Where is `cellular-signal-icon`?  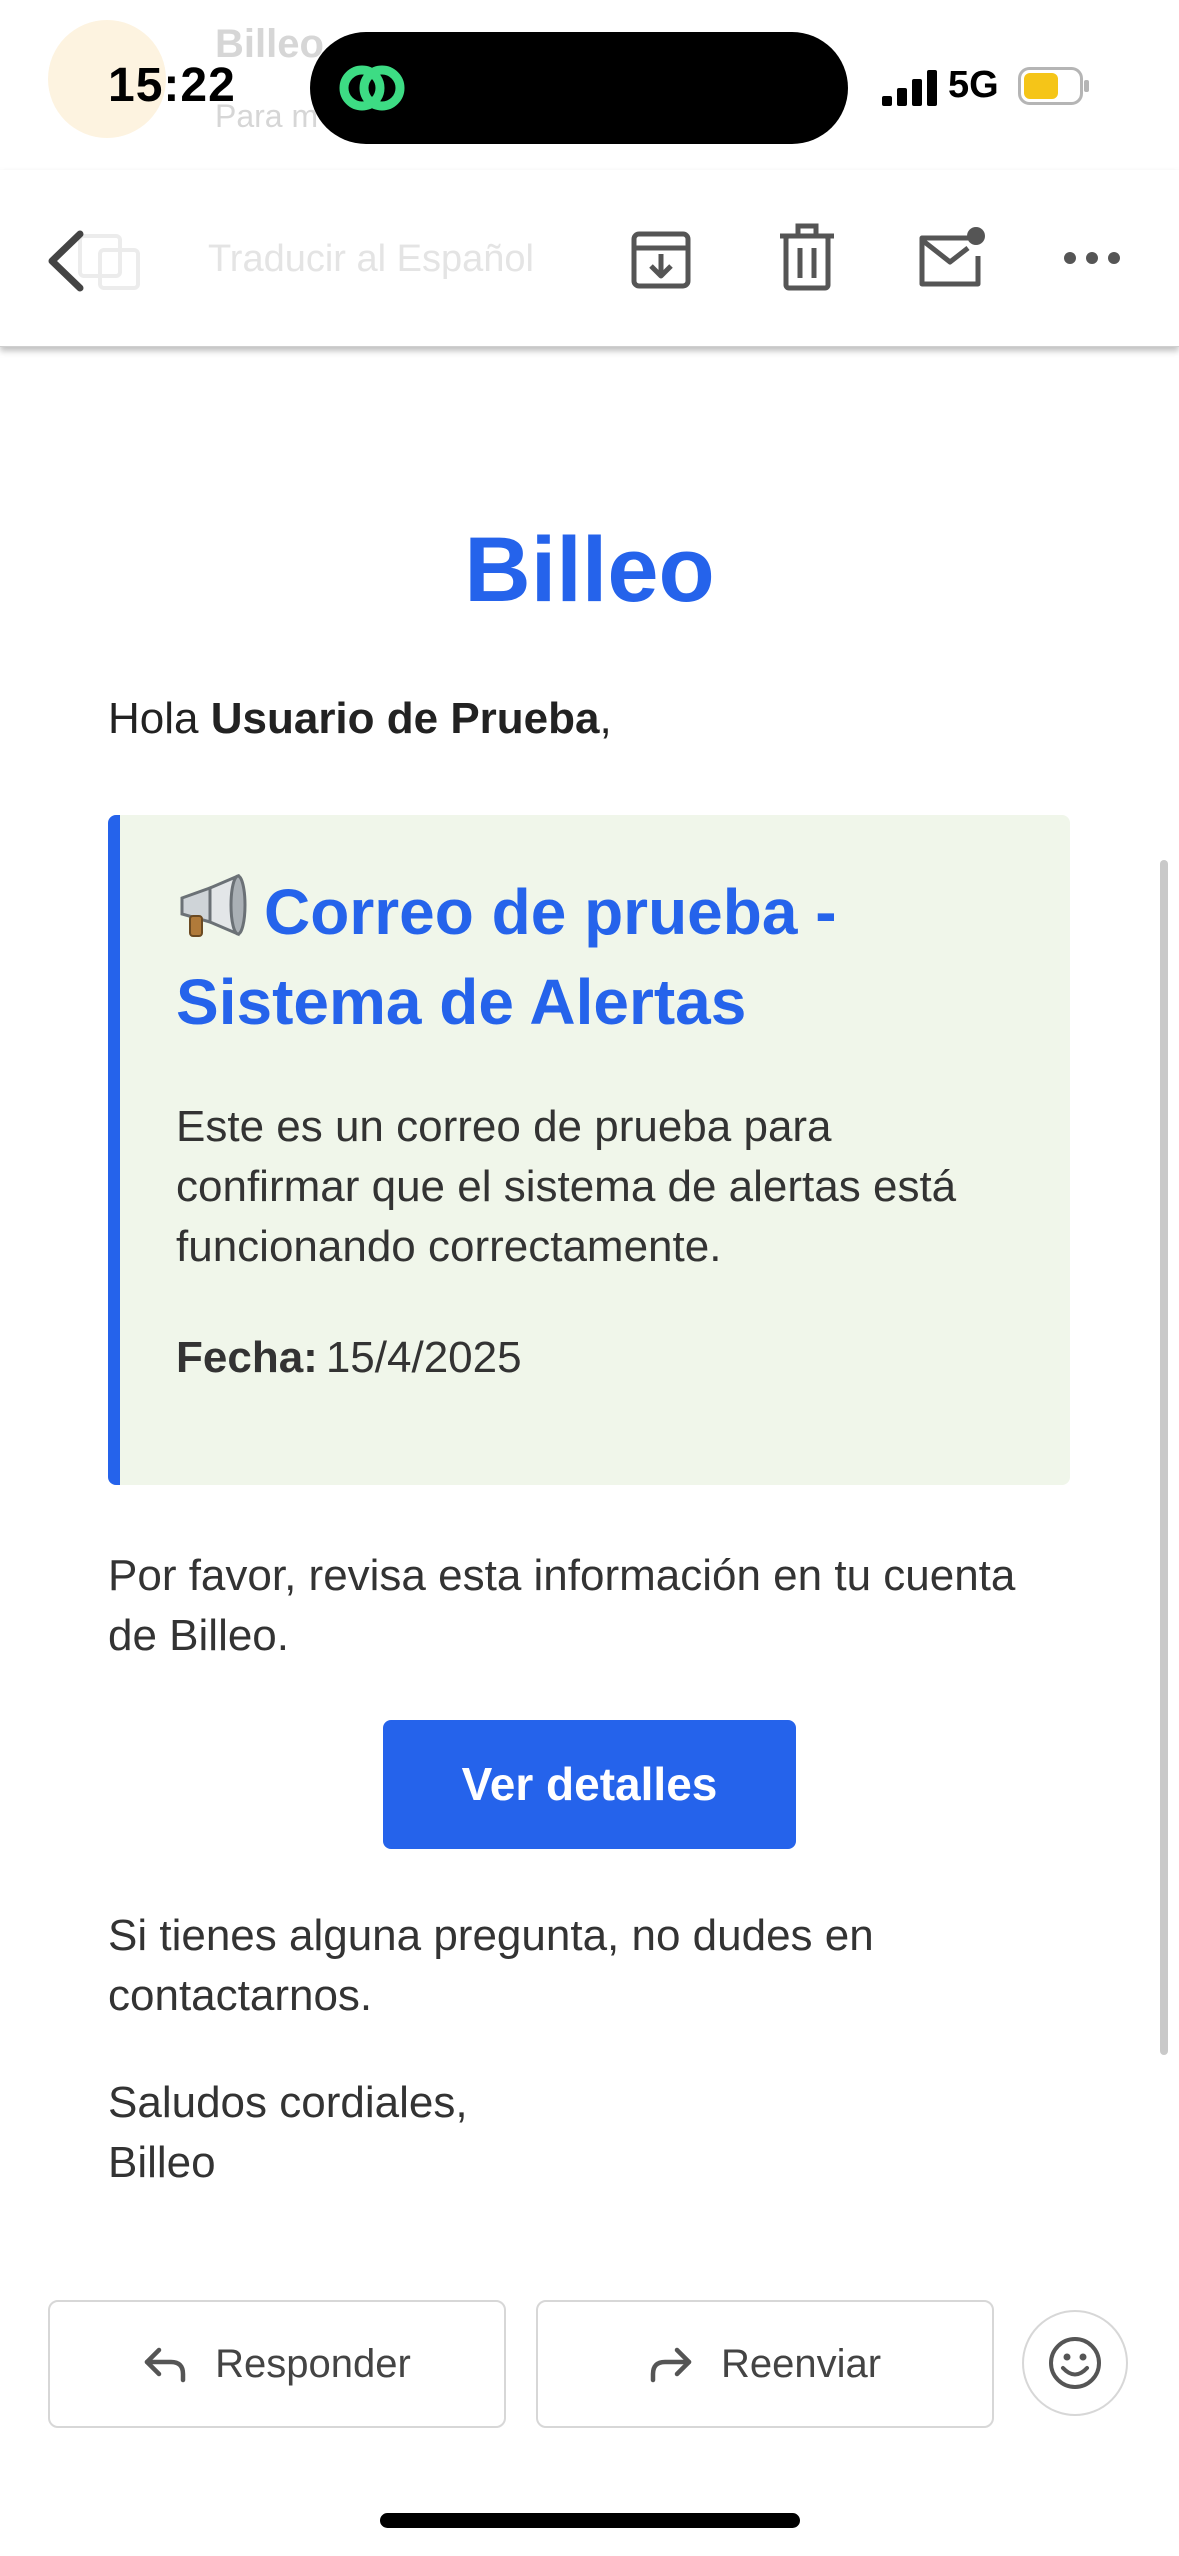 cellular-signal-icon is located at coordinates (909, 88).